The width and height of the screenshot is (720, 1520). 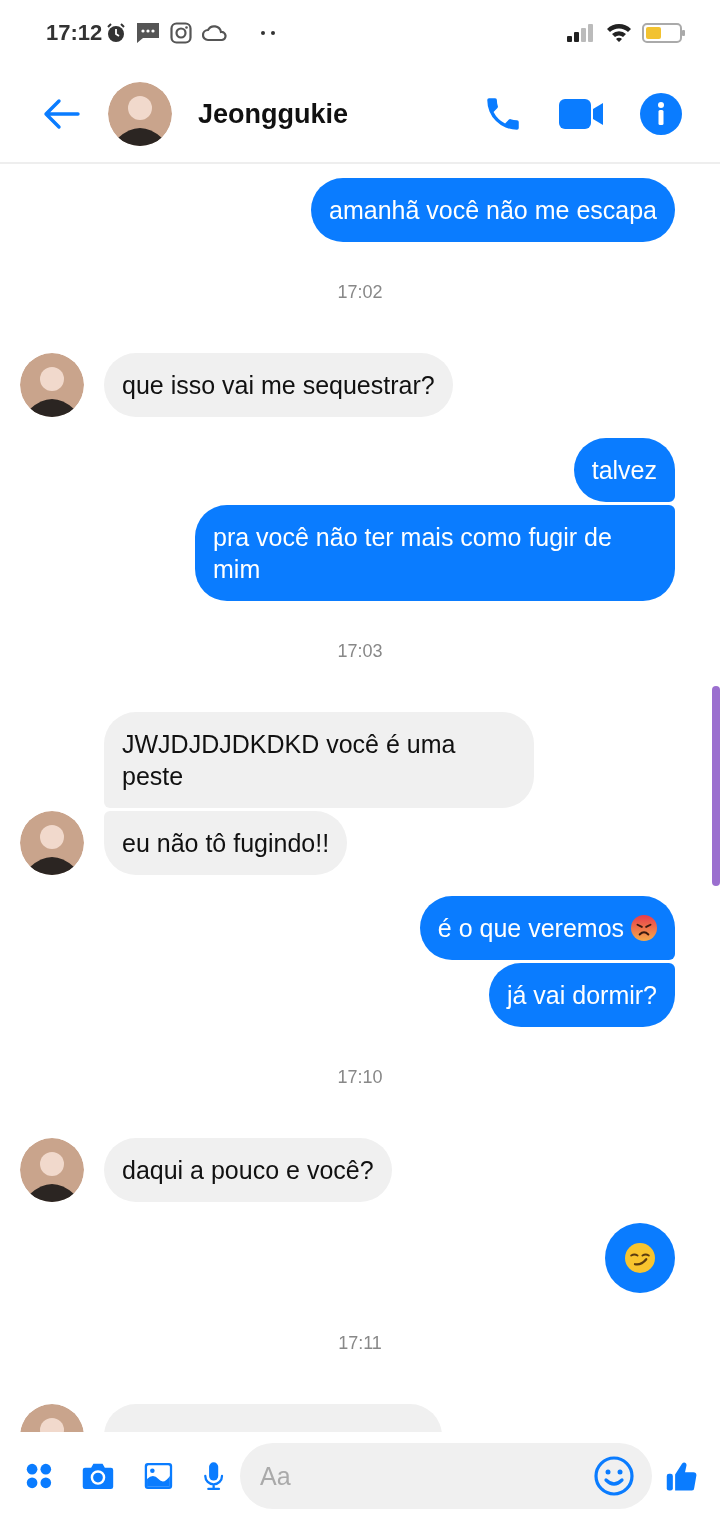 What do you see at coordinates (360, 651) in the screenshot?
I see `timestamp: 17:03` at bounding box center [360, 651].